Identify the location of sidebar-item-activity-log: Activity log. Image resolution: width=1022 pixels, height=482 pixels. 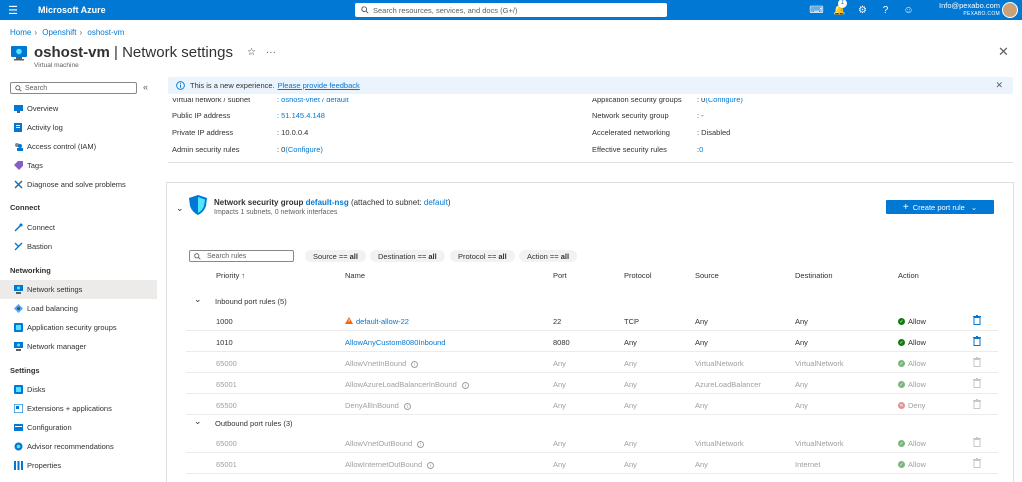
(78, 127).